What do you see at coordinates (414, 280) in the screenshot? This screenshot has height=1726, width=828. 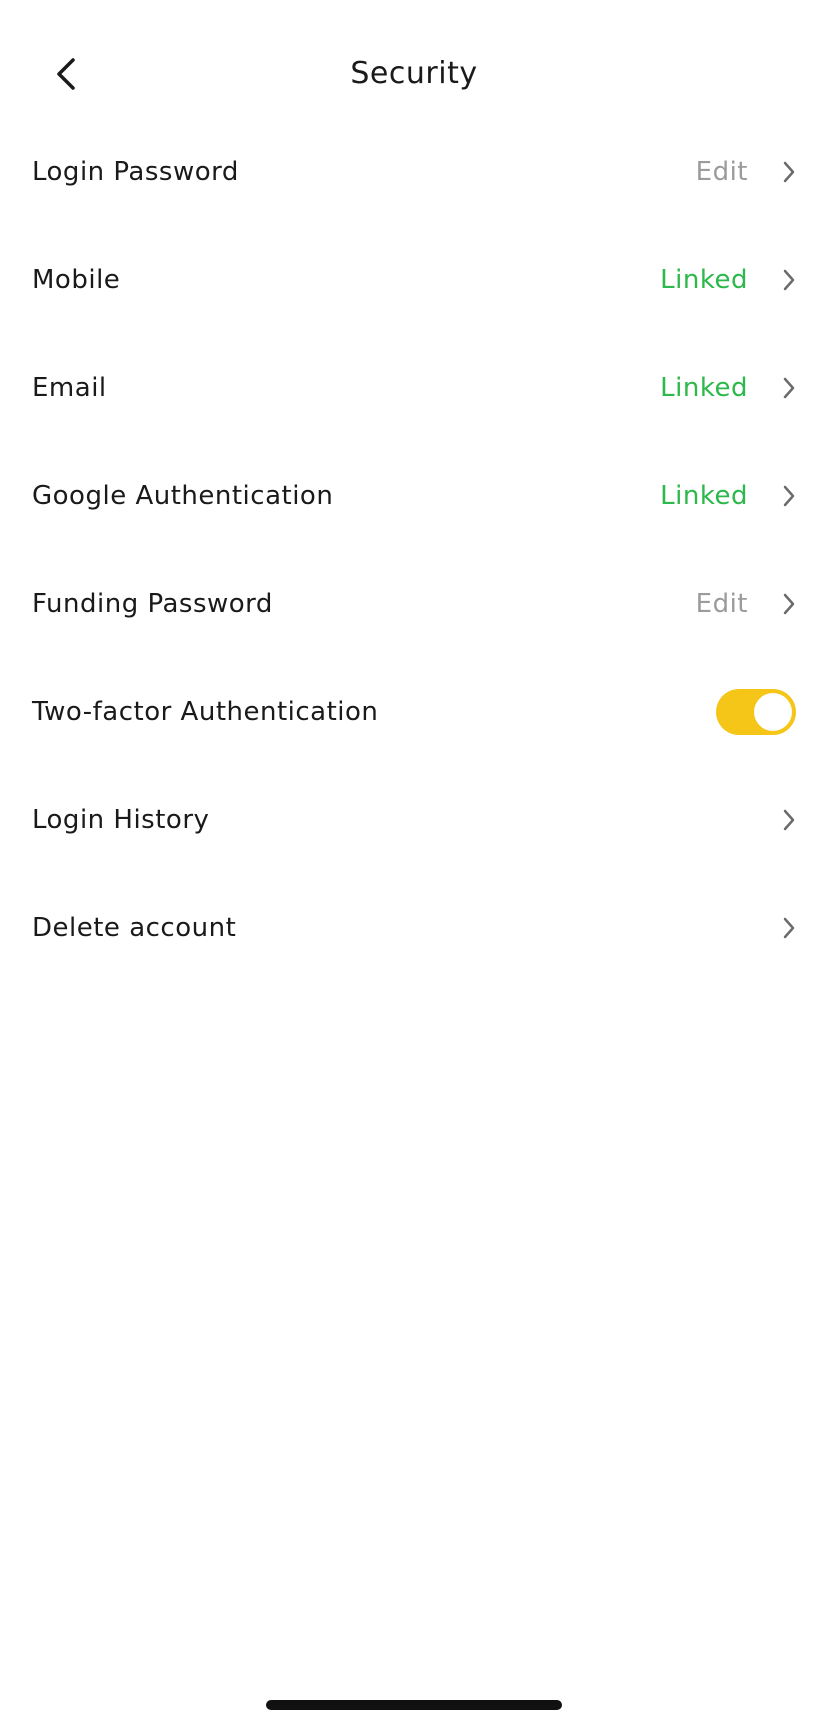 I see `mobile-row: Mobile Linked` at bounding box center [414, 280].